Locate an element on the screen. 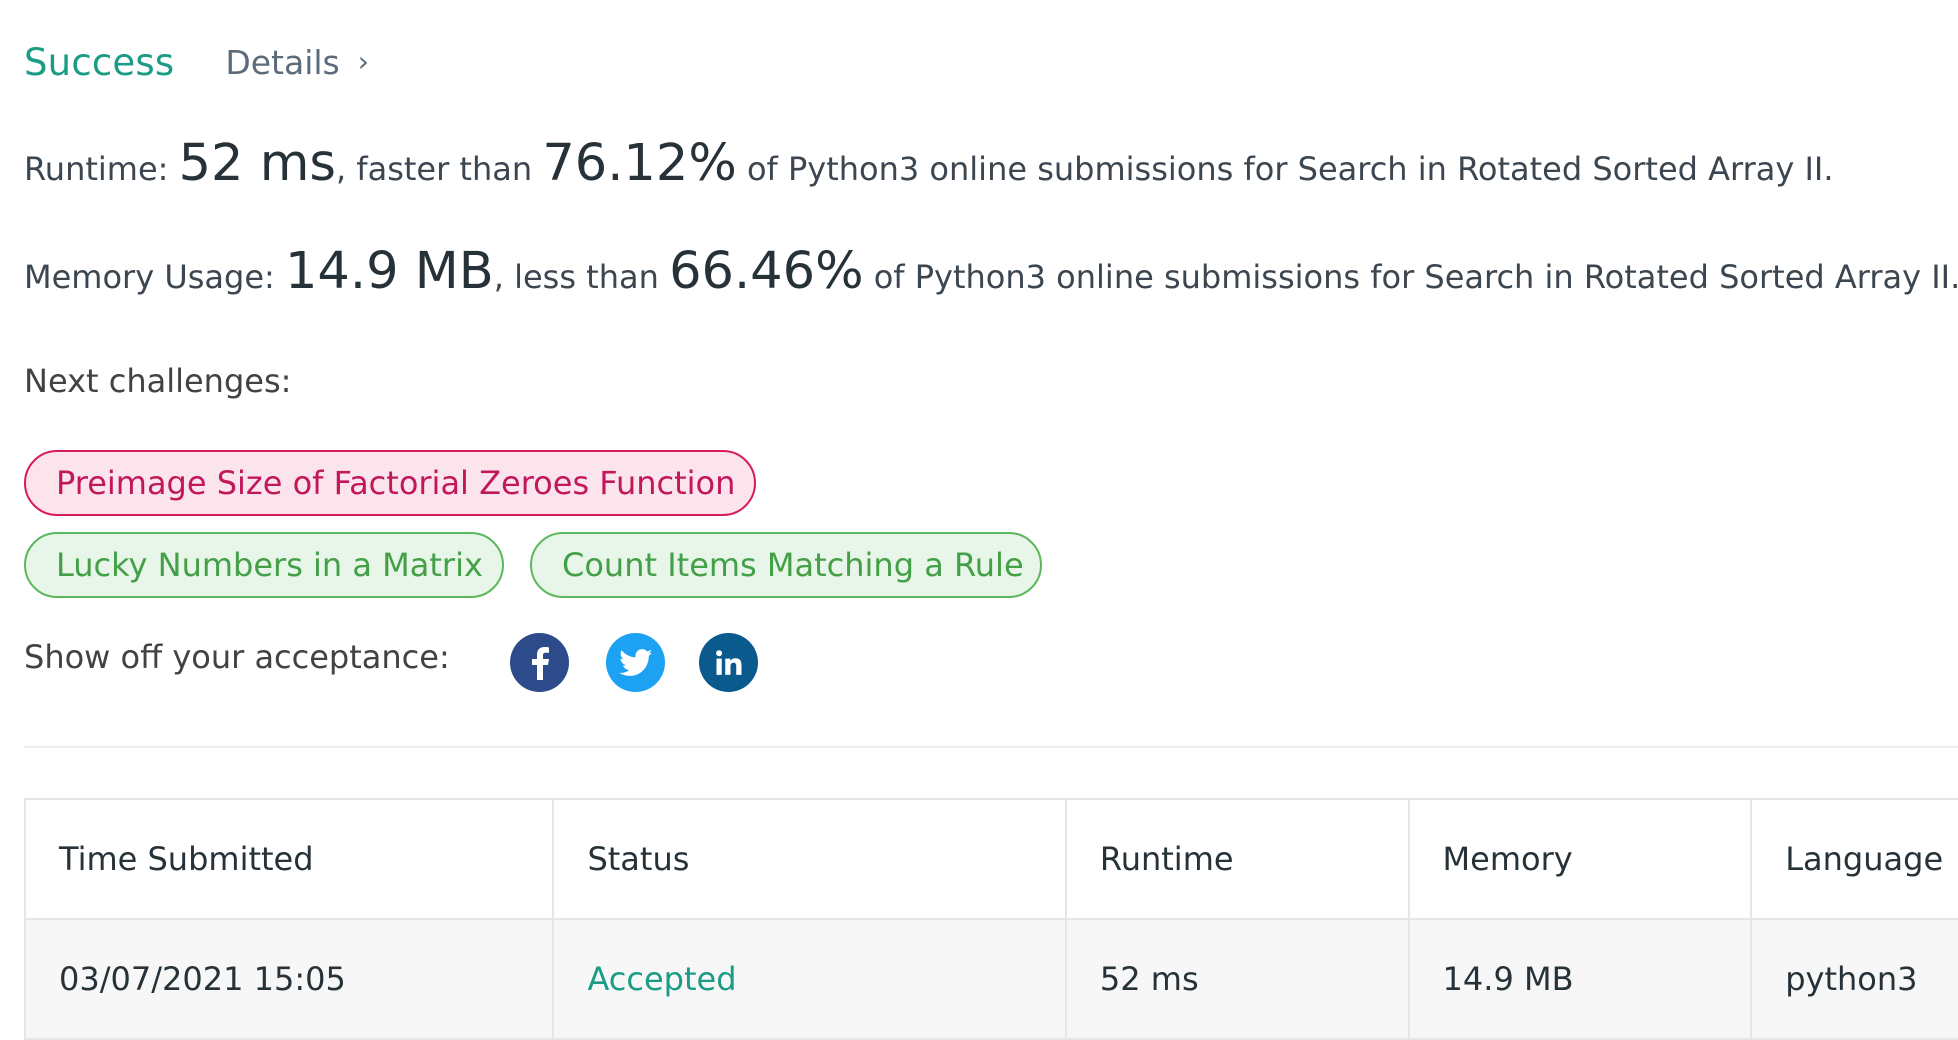 The height and width of the screenshot is (1040, 1958). status-success: Success is located at coordinates (99, 62).